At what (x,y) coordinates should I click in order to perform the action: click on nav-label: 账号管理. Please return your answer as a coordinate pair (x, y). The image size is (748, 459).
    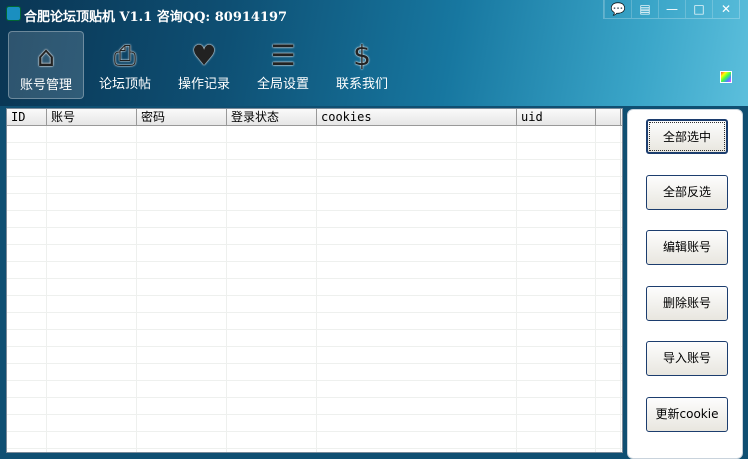
    Looking at the image, I should click on (45, 85).